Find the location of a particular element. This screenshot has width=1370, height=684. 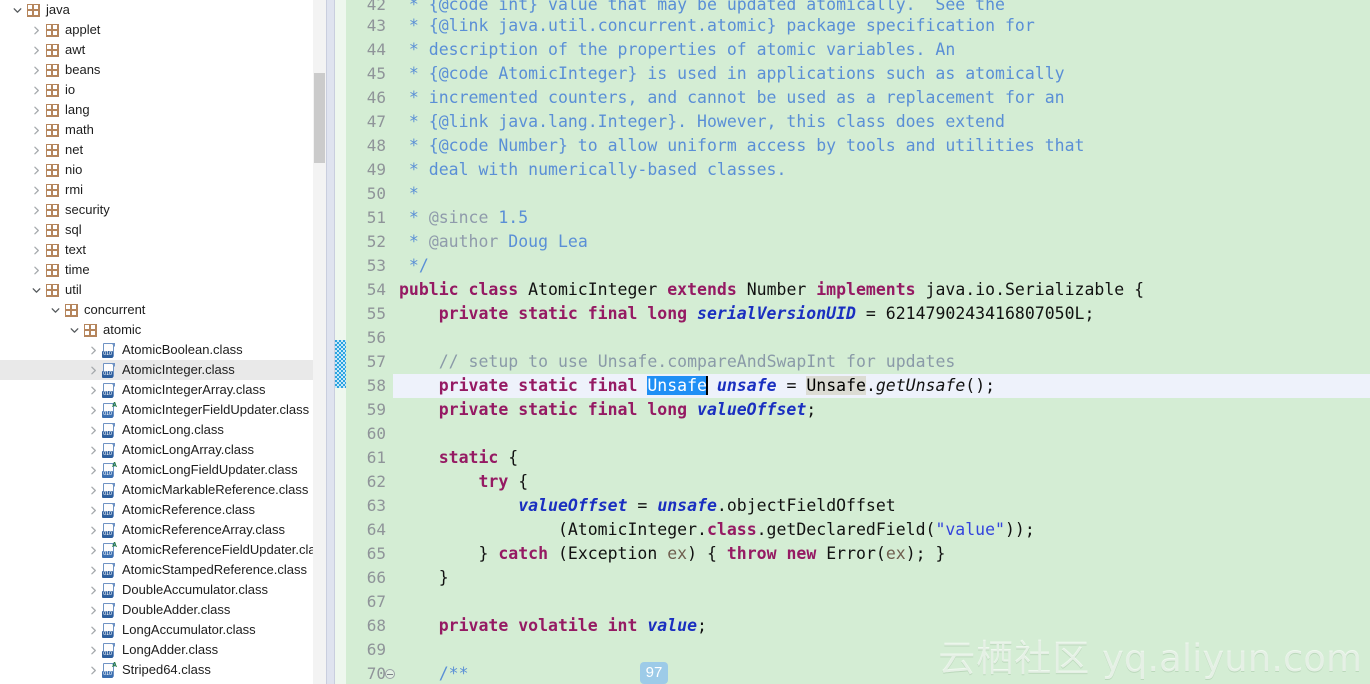

tree-item-security: security is located at coordinates (163, 210).